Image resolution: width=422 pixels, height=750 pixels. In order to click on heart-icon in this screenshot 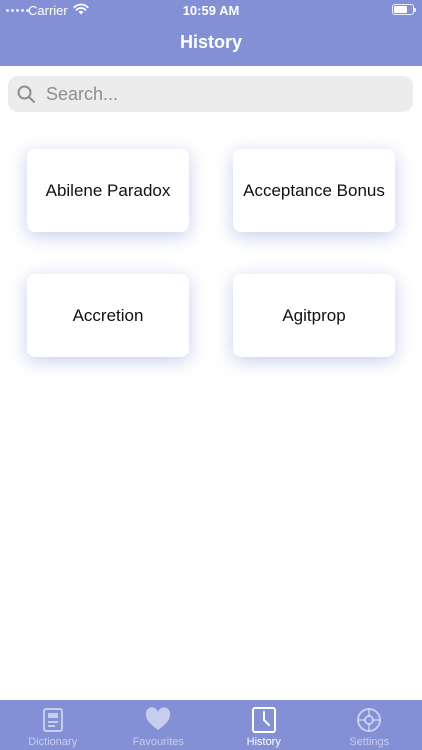, I will do `click(158, 718)`.